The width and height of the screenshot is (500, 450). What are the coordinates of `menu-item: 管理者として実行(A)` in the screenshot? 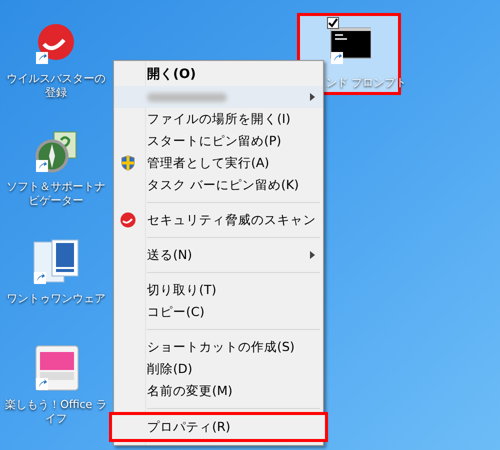 It's located at (218, 163).